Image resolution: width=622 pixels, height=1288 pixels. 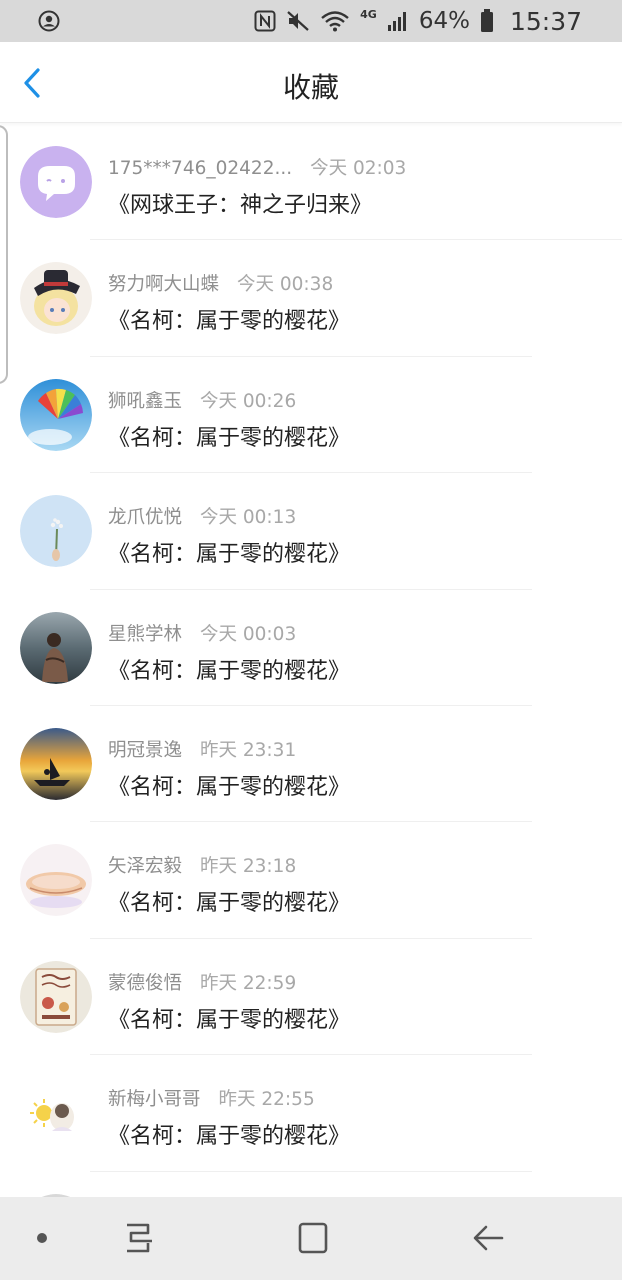 I want to click on status-bar: 4G 64% 15:37, so click(x=311, y=21).